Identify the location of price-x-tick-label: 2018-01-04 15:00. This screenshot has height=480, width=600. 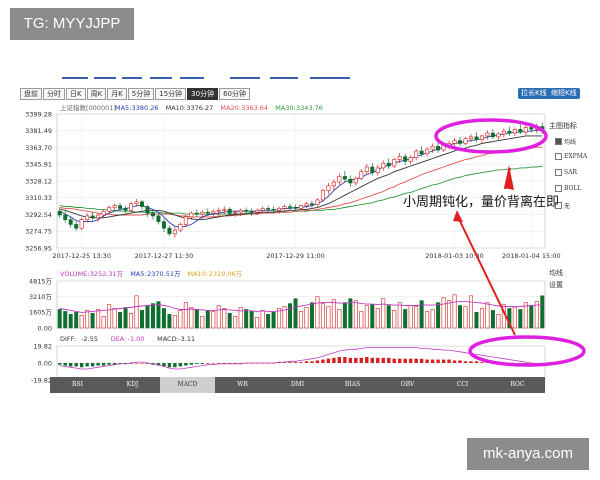
(531, 256).